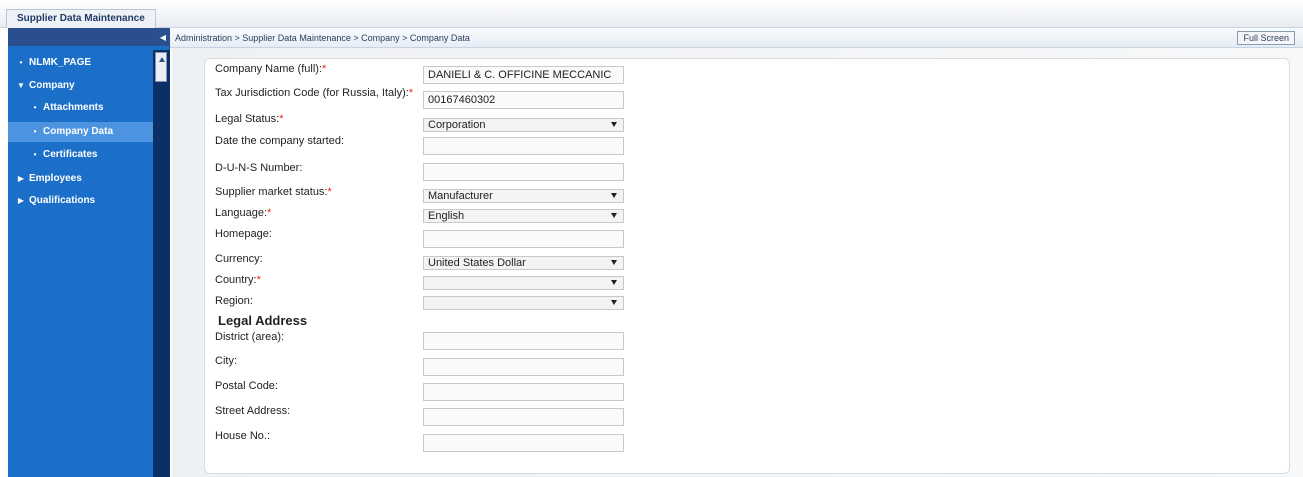 The width and height of the screenshot is (1303, 477). I want to click on tax-code-field: 00167460302, so click(523, 100).